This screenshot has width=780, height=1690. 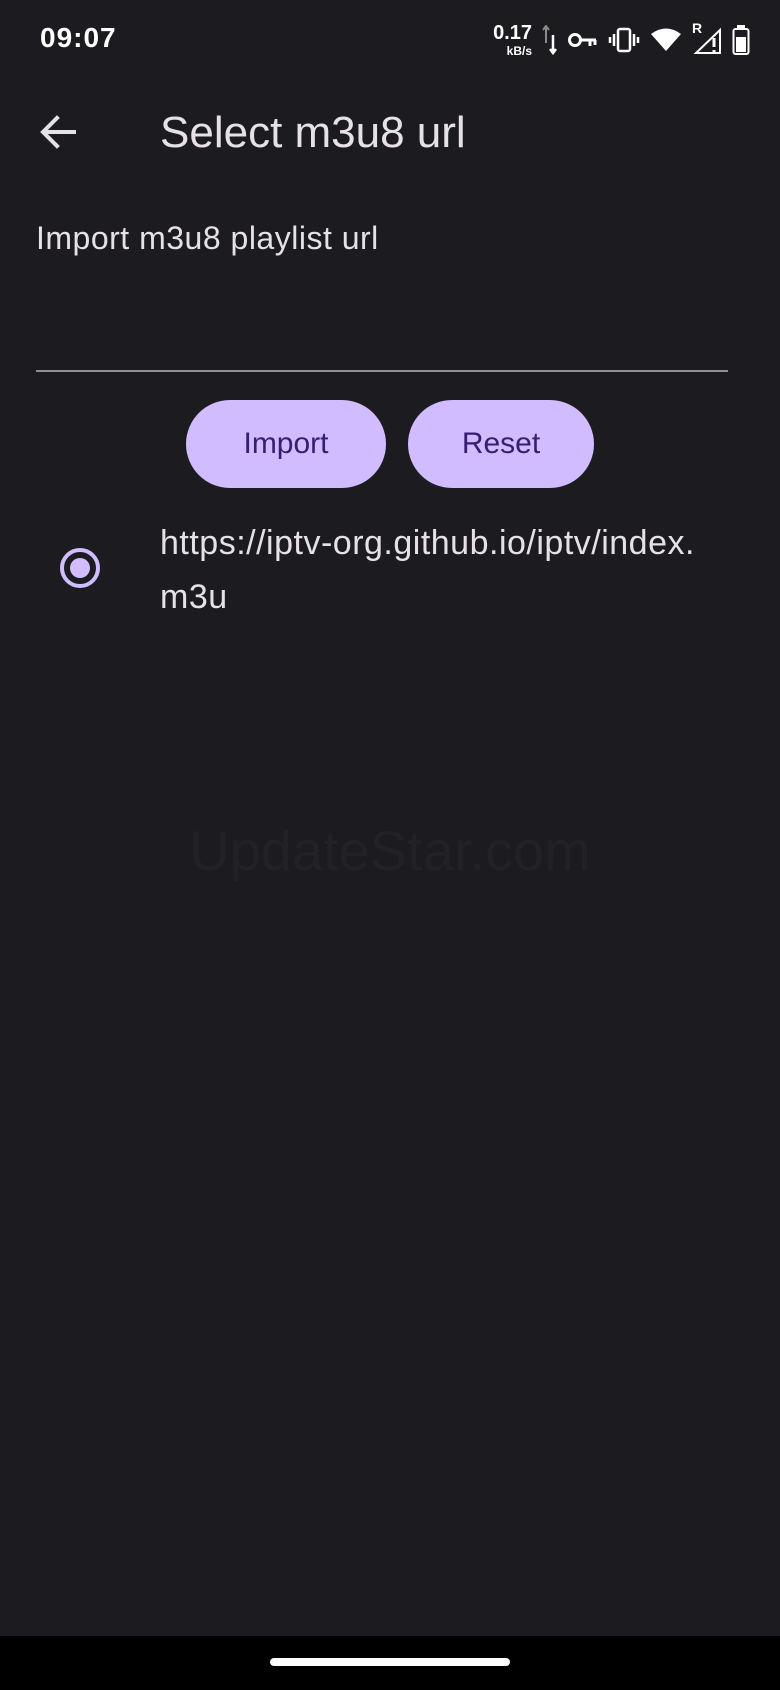 What do you see at coordinates (707, 37) in the screenshot?
I see `signal-roaming-icon: R` at bounding box center [707, 37].